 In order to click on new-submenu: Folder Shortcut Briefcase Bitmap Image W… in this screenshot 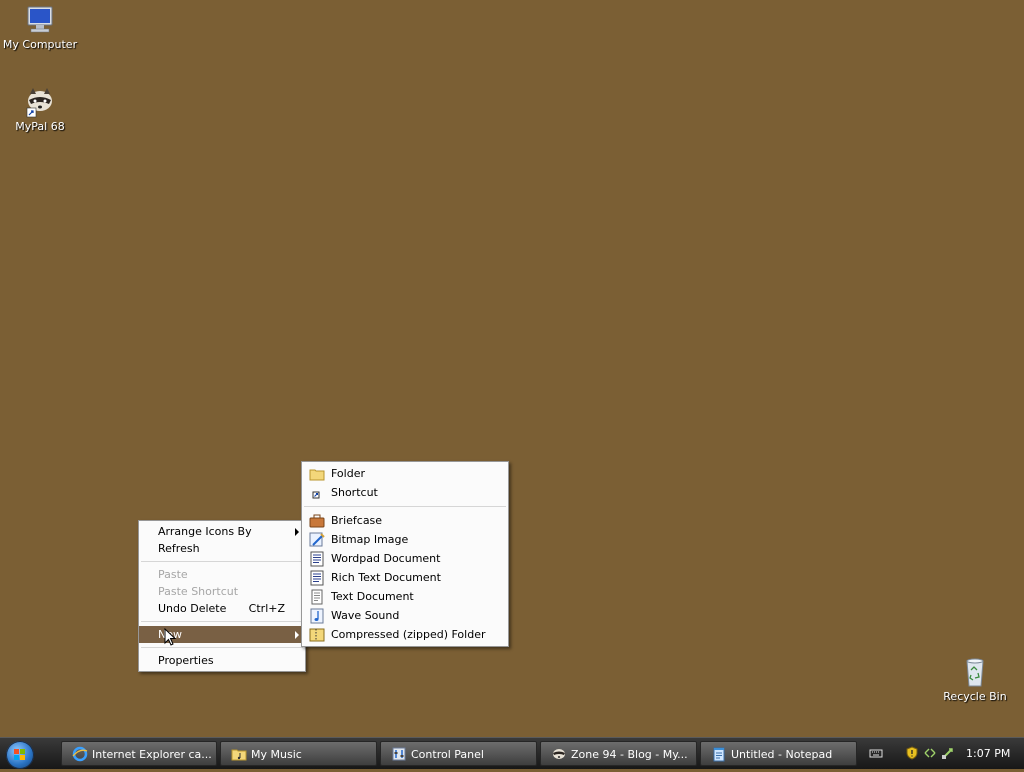, I will do `click(405, 554)`.